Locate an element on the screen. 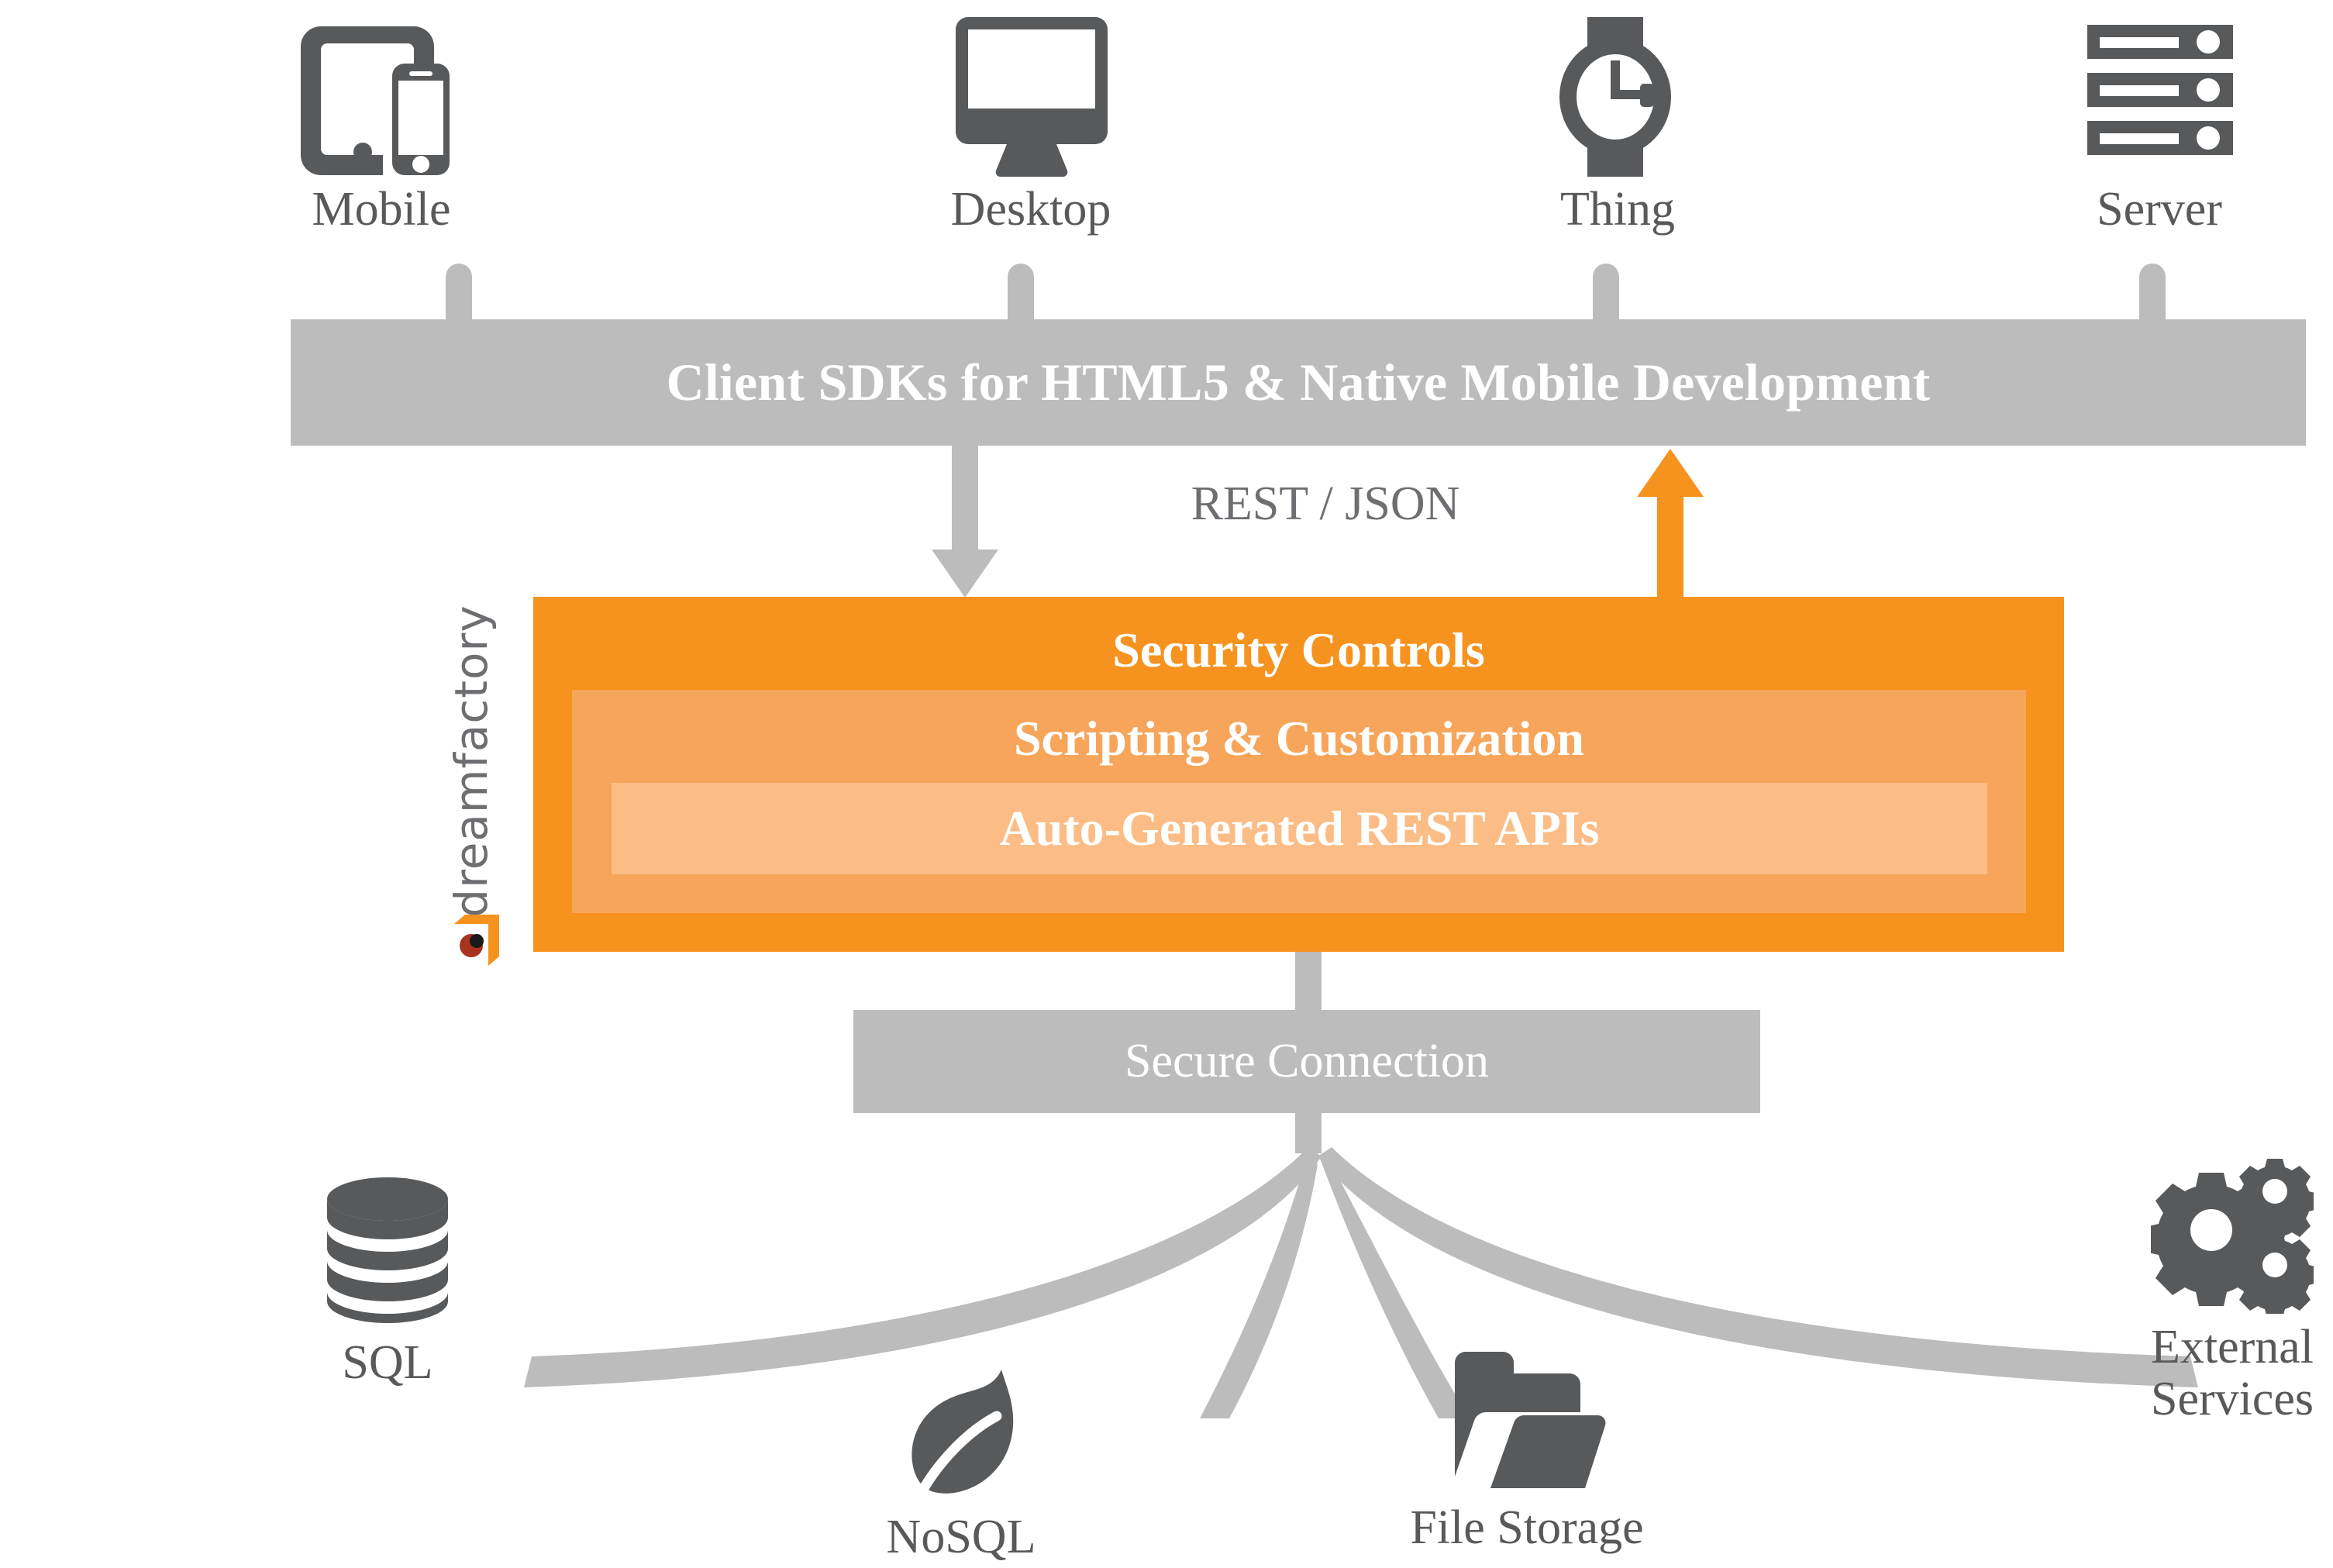 This screenshot has height=1568, width=2333. source-label-file-storage: File Storage is located at coordinates (1527, 1528).